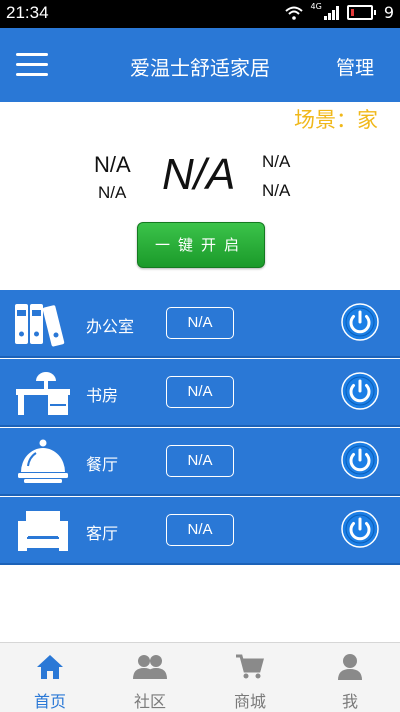 The height and width of the screenshot is (712, 400). I want to click on room-row-study: 书房 N/A, so click(200, 393).